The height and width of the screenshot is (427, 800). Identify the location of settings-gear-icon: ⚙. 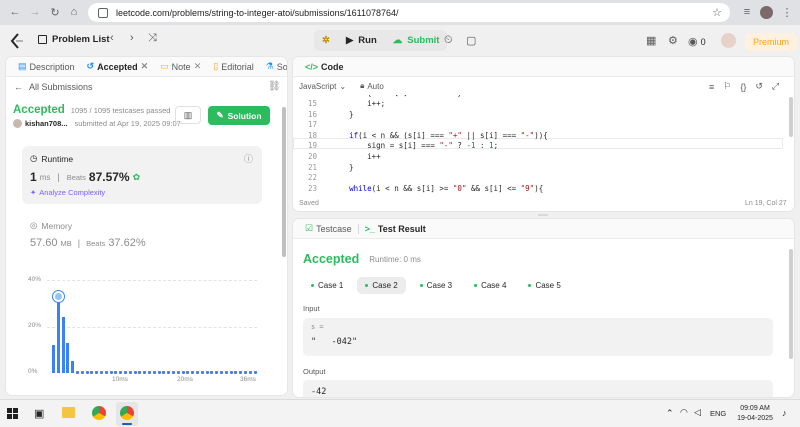
(673, 40).